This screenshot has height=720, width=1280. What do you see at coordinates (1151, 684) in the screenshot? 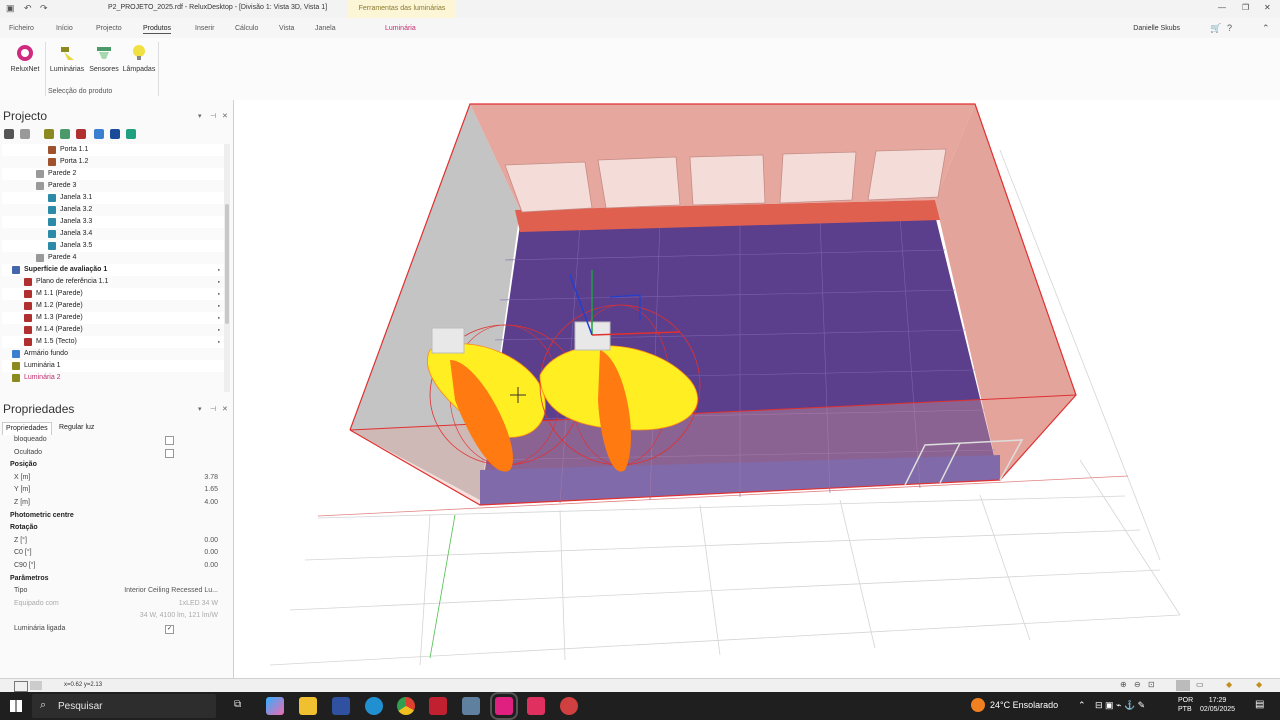
I see `zoom-fit-icon: ⊡` at bounding box center [1151, 684].